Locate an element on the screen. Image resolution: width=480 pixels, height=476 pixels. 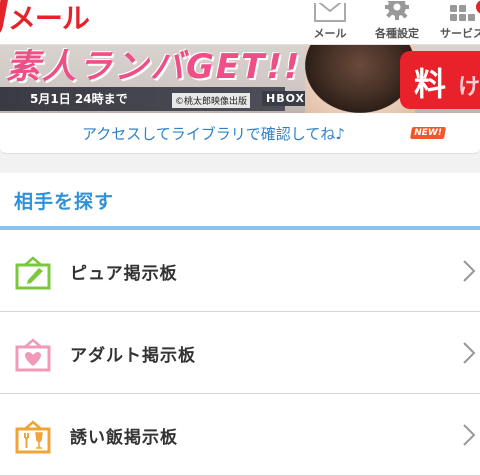
banner-badge: 料 け is located at coordinates (440, 80).